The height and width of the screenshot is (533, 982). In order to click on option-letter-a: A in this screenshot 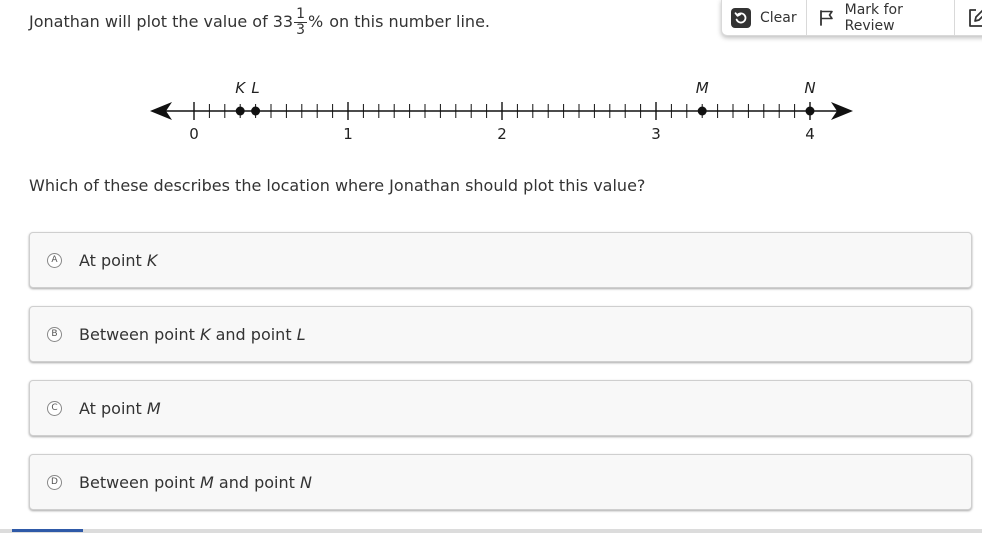, I will do `click(54, 260)`.